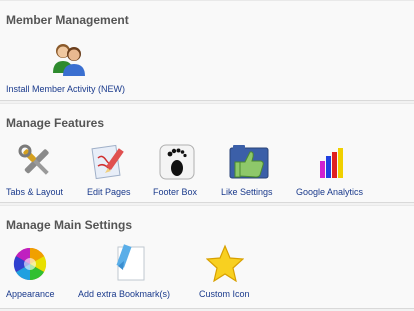 The image size is (414, 311). I want to click on footprint-icon, so click(177, 162).